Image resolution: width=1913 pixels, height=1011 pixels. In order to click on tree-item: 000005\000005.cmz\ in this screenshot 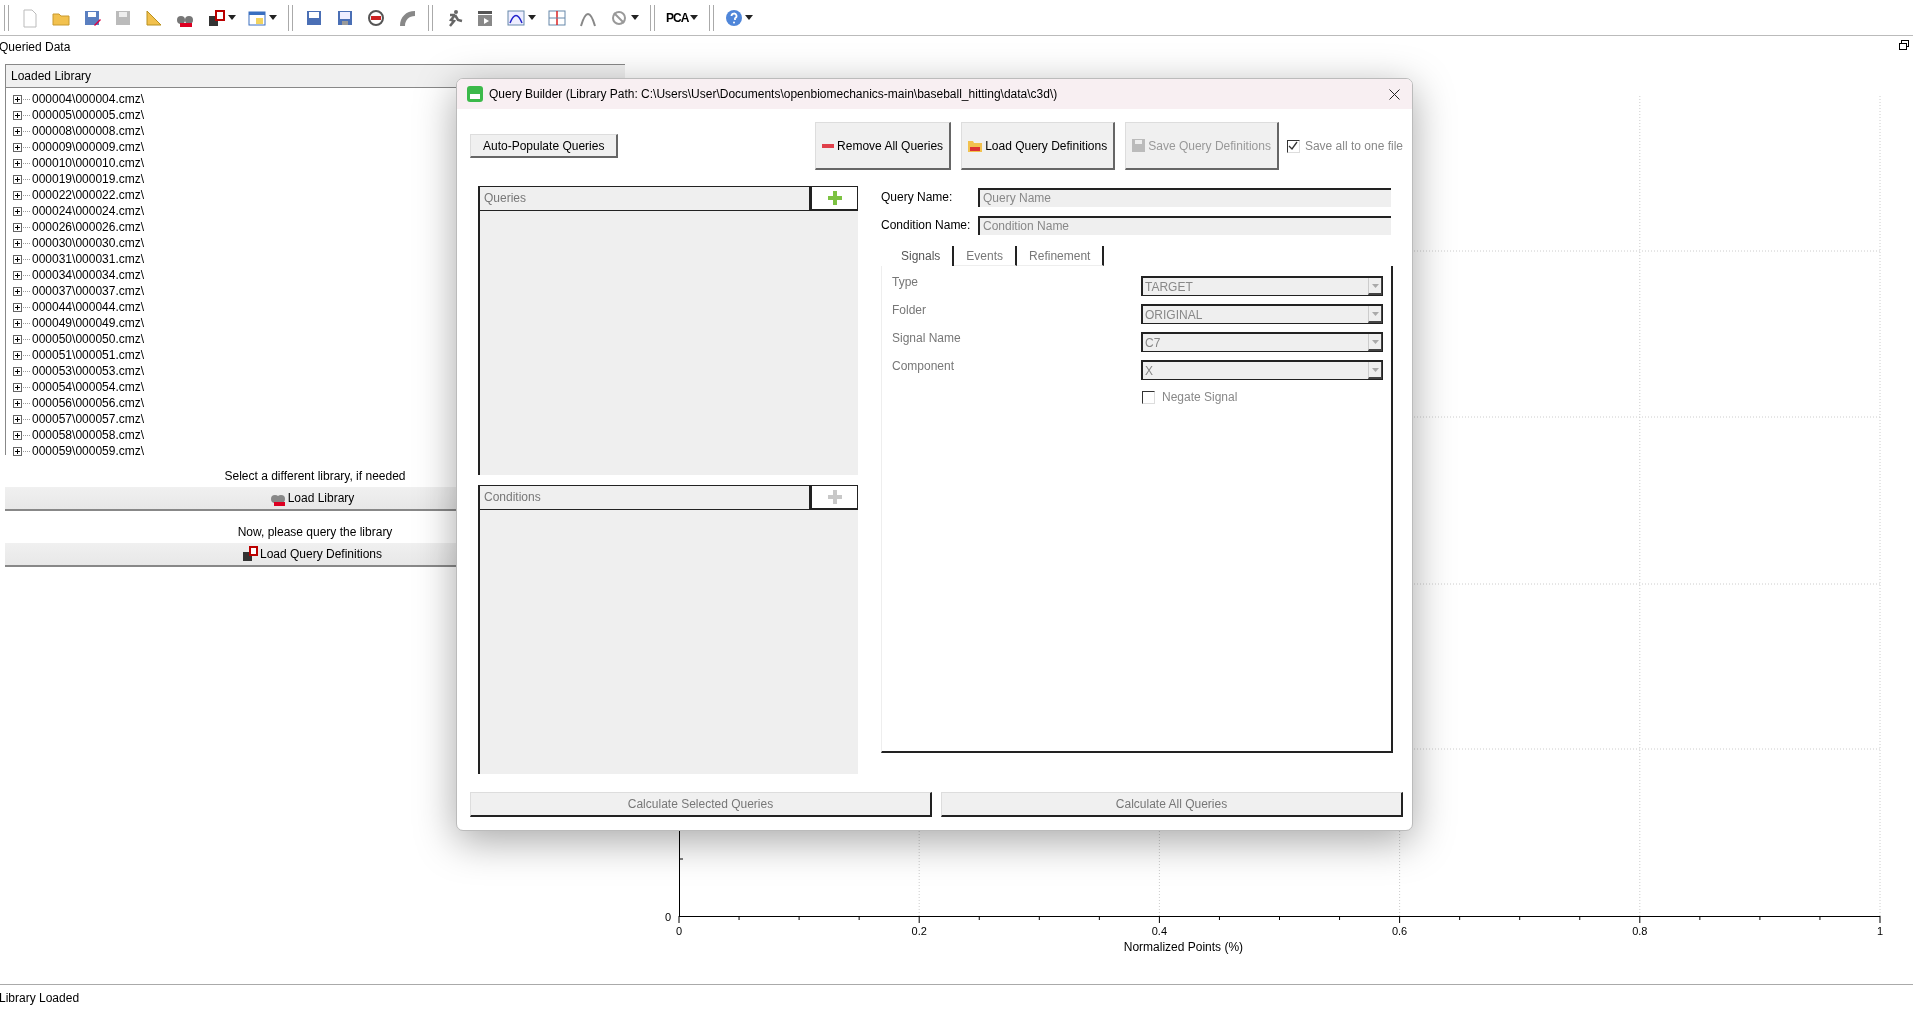, I will do `click(88, 115)`.